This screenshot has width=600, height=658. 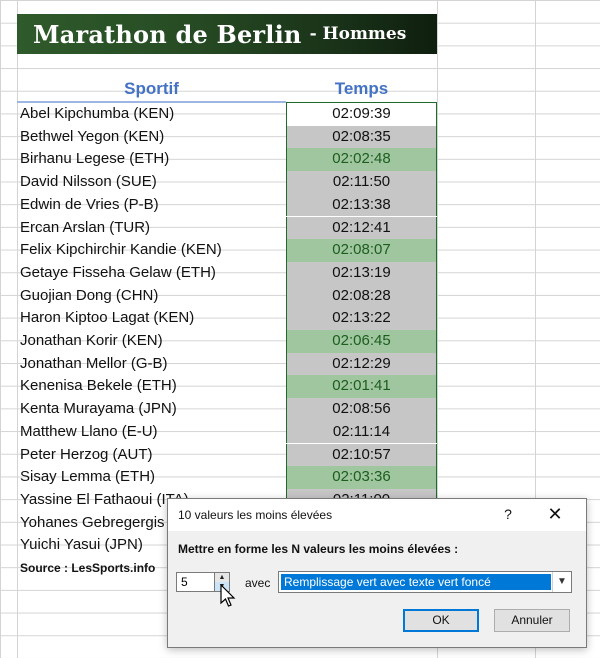 I want to click on table-row: Abel Kipchumba (KEN) 02:09:39, so click(x=227, y=114).